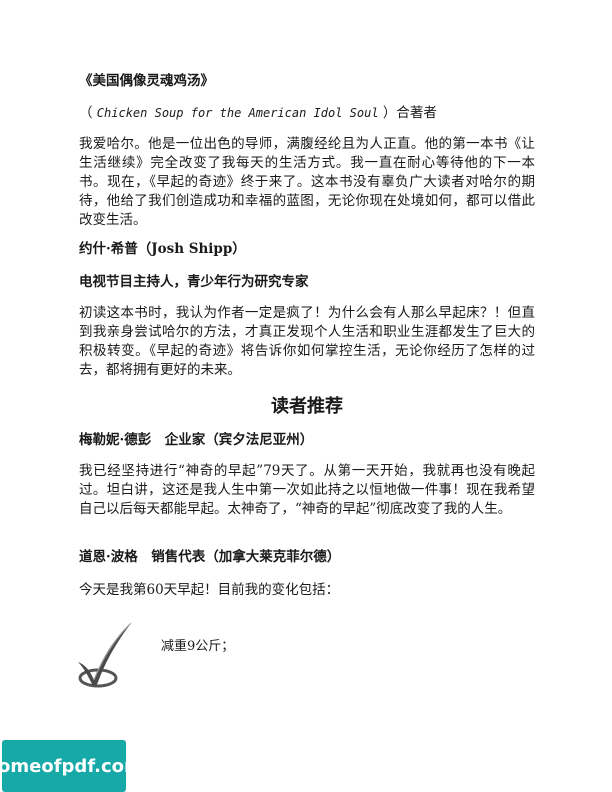  Describe the element at coordinates (196, 440) in the screenshot. I see `reader-name-1: 梅勒妮·德彭 企业家（宾夕法尼亚州）` at that location.